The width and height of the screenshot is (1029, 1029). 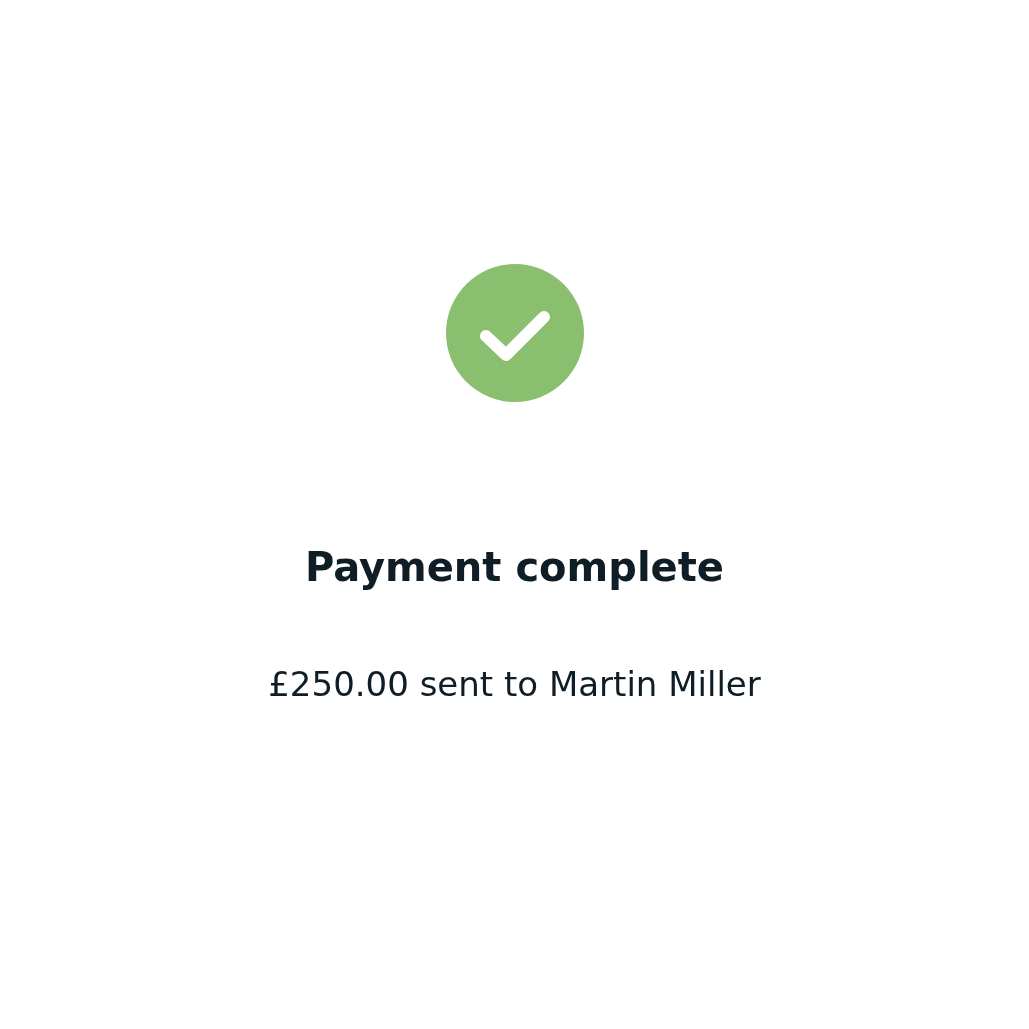 What do you see at coordinates (514, 567) in the screenshot?
I see `title: Payment complete` at bounding box center [514, 567].